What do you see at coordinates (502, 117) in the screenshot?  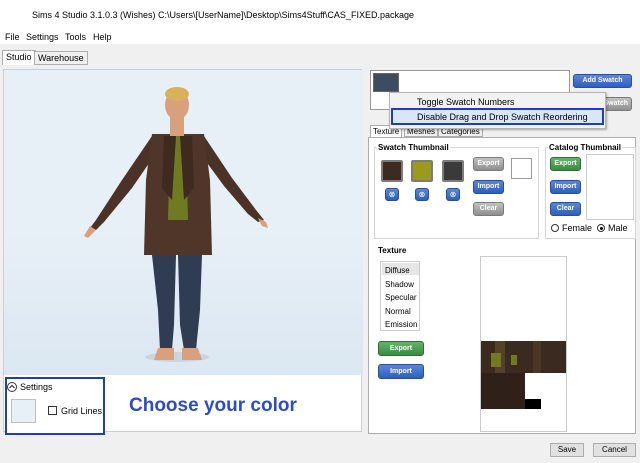 I see `disable-drag-drop-reordering-item: Disable Drag and Drop Swatch Reordering` at bounding box center [502, 117].